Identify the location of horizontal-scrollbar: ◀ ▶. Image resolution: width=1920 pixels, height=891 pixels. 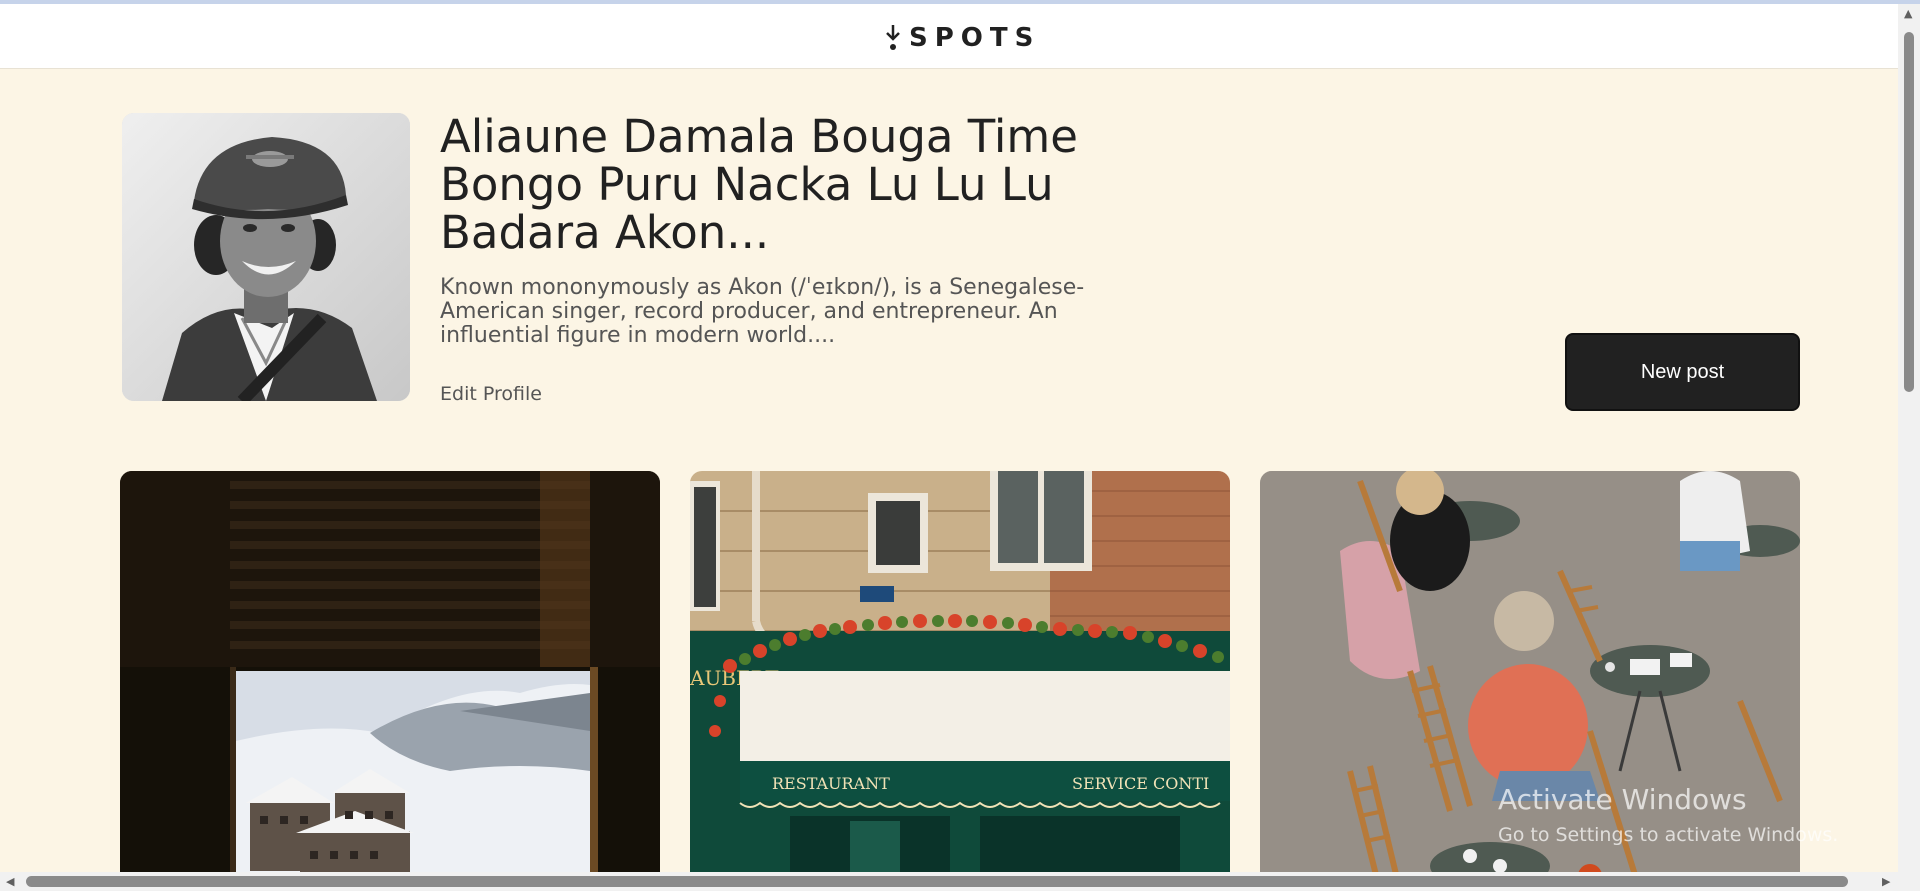
(960, 881).